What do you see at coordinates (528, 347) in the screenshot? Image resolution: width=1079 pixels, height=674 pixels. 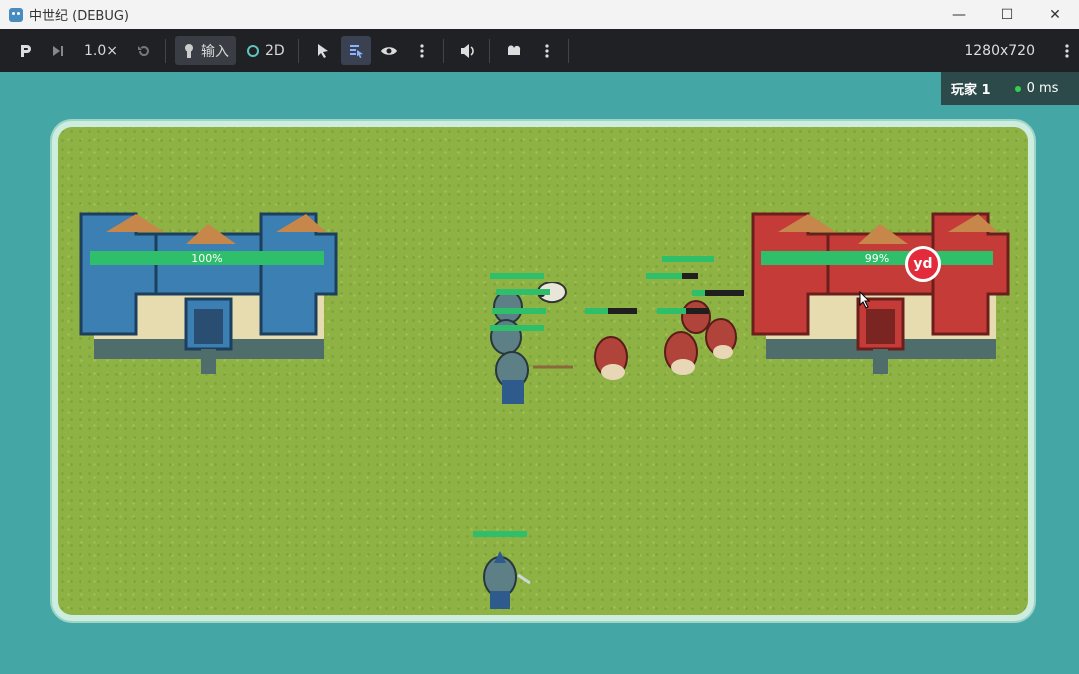 I see `blue-unit-group` at bounding box center [528, 347].